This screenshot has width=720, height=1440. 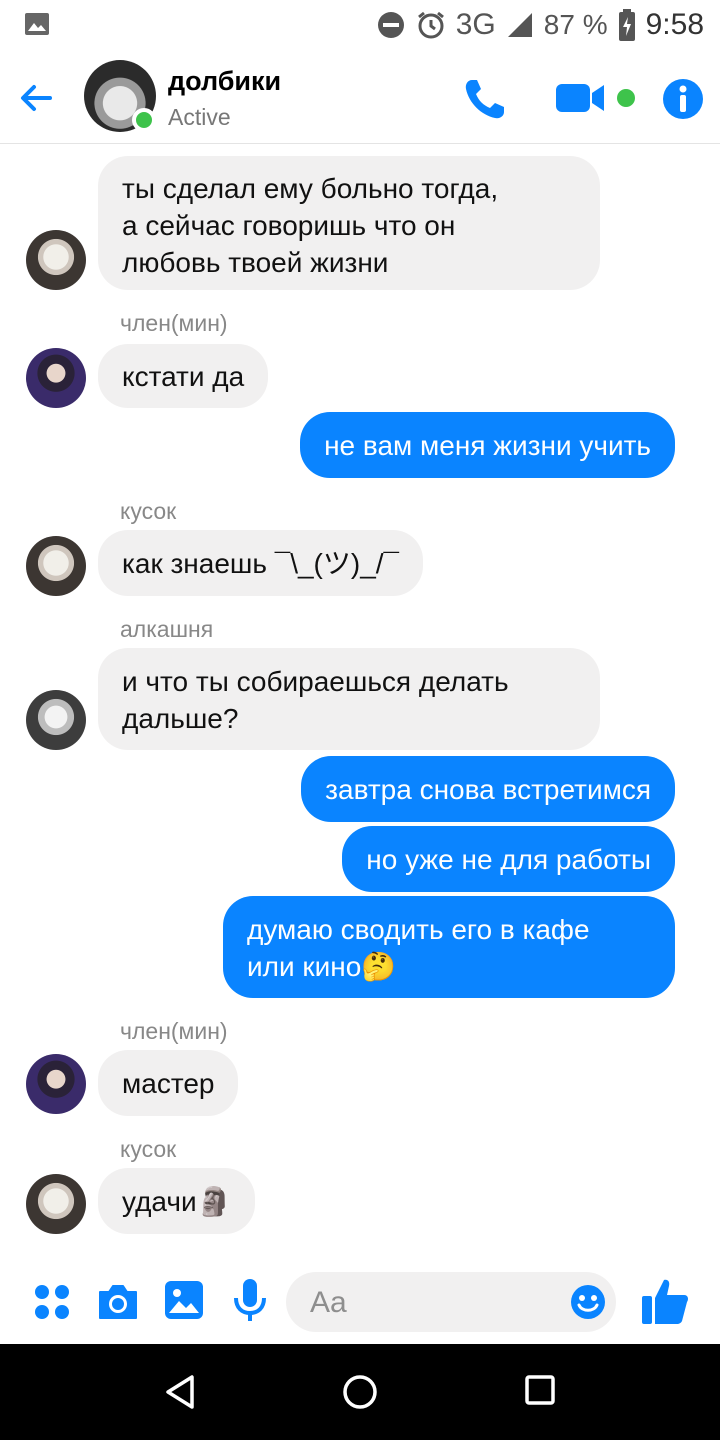 I want to click on composer-bar: Aa, so click(x=360, y=1302).